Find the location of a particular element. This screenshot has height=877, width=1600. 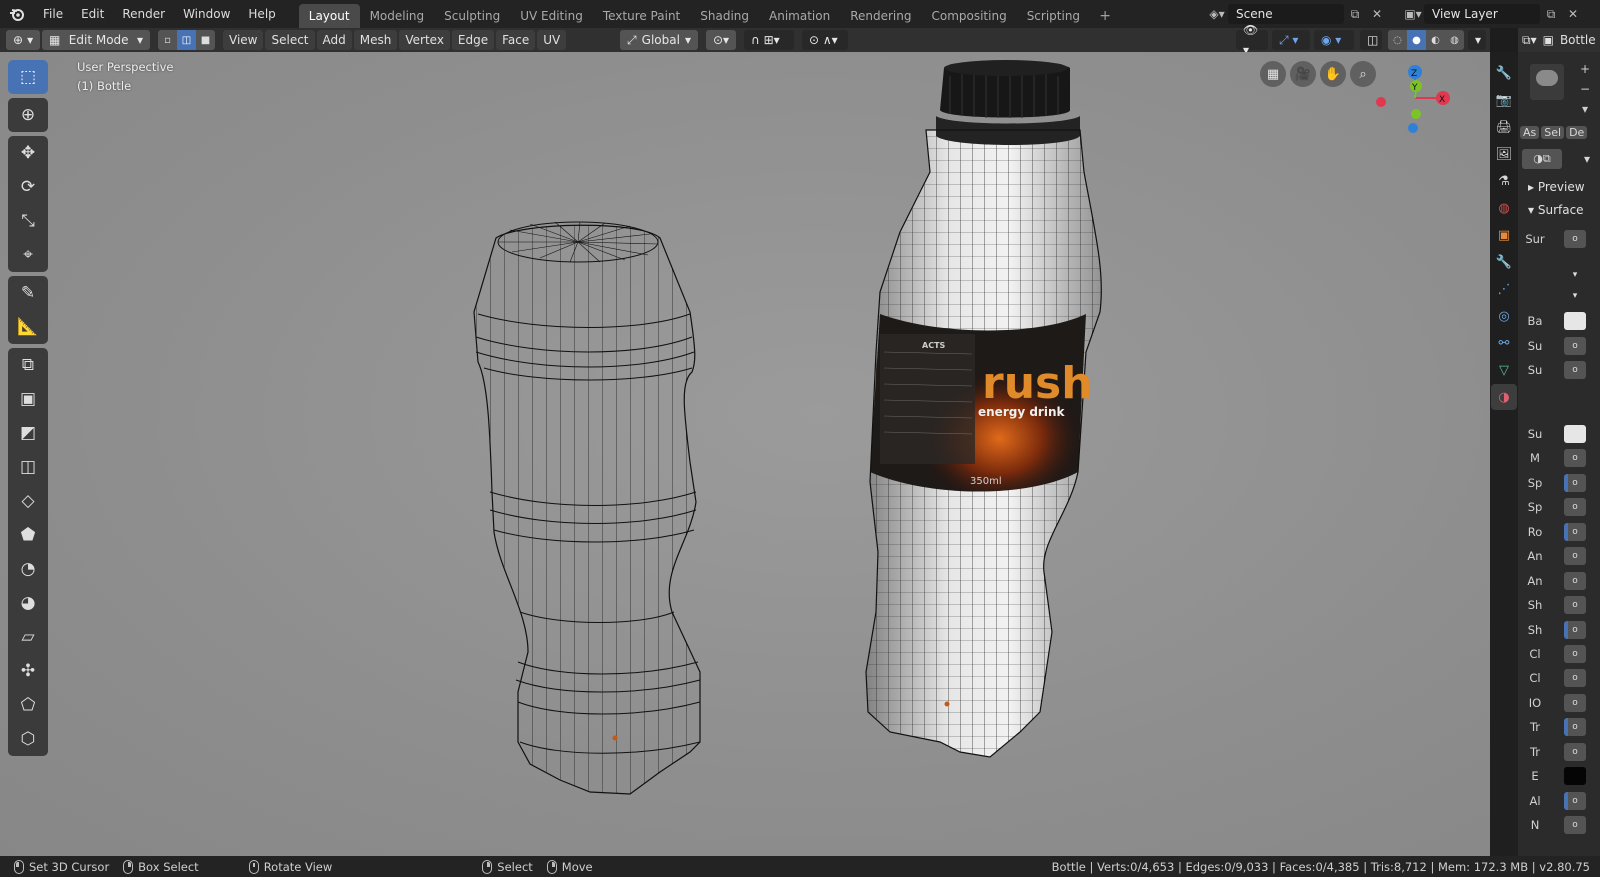

overlays-toggle: ◉ ▾ is located at coordinates (1334, 40).